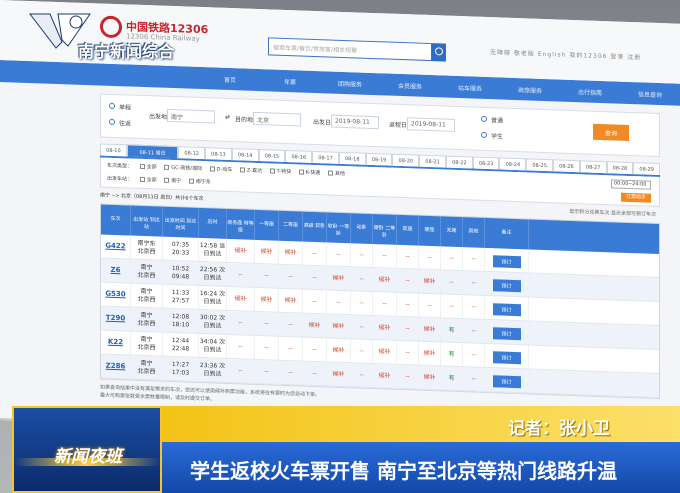 The image size is (680, 493). Describe the element at coordinates (272, 155) in the screenshot. I see `date-tab: 08-15` at that location.